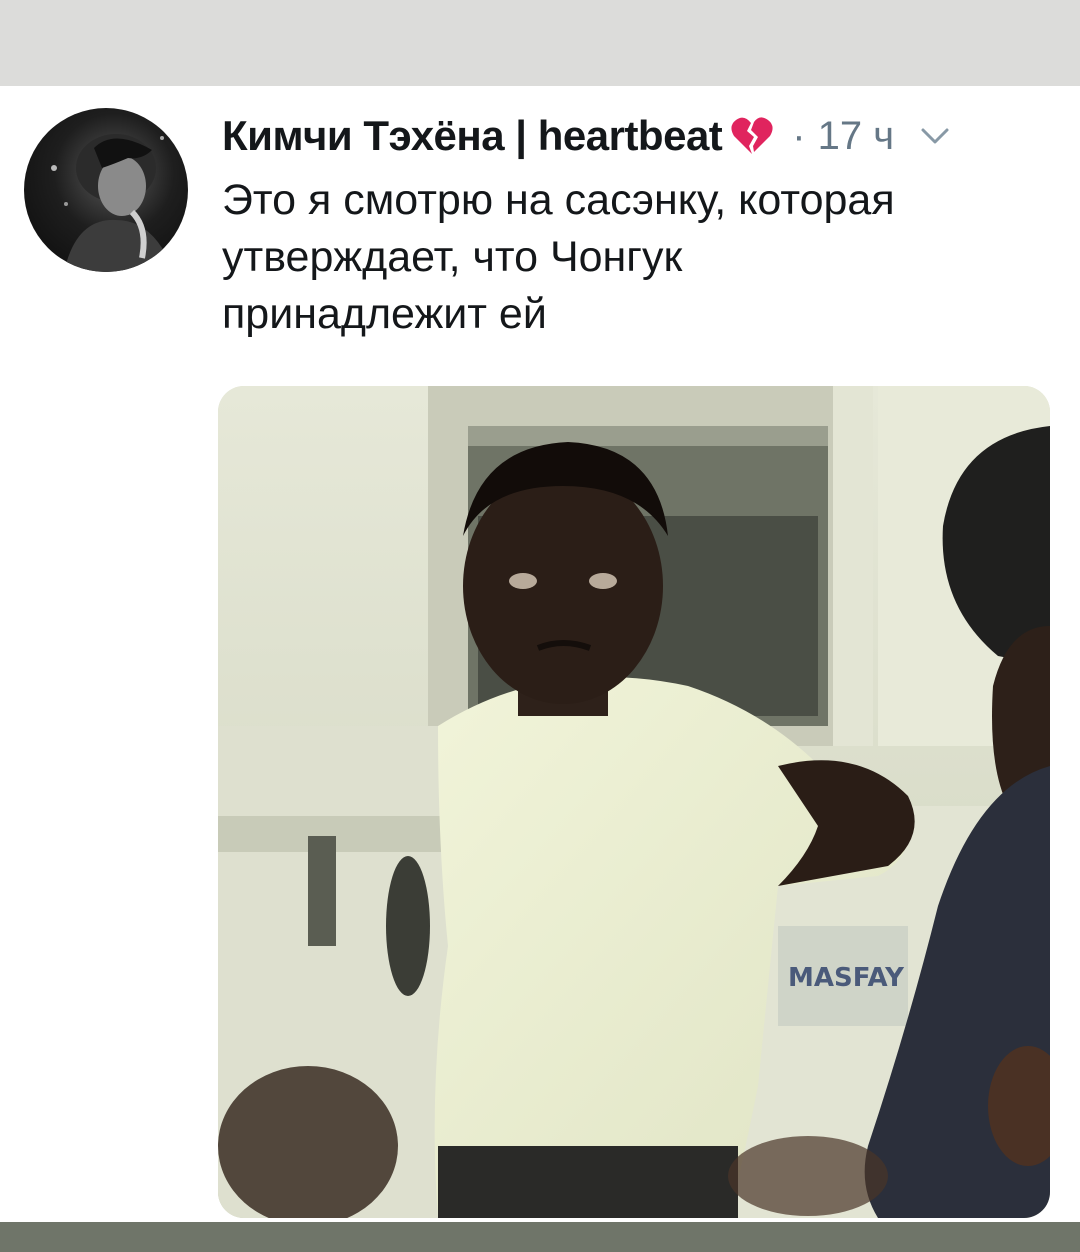 The height and width of the screenshot is (1252, 1080). What do you see at coordinates (558, 200) in the screenshot?
I see `tweet-text-line: Это я смотрю на сасэнку, которая` at bounding box center [558, 200].